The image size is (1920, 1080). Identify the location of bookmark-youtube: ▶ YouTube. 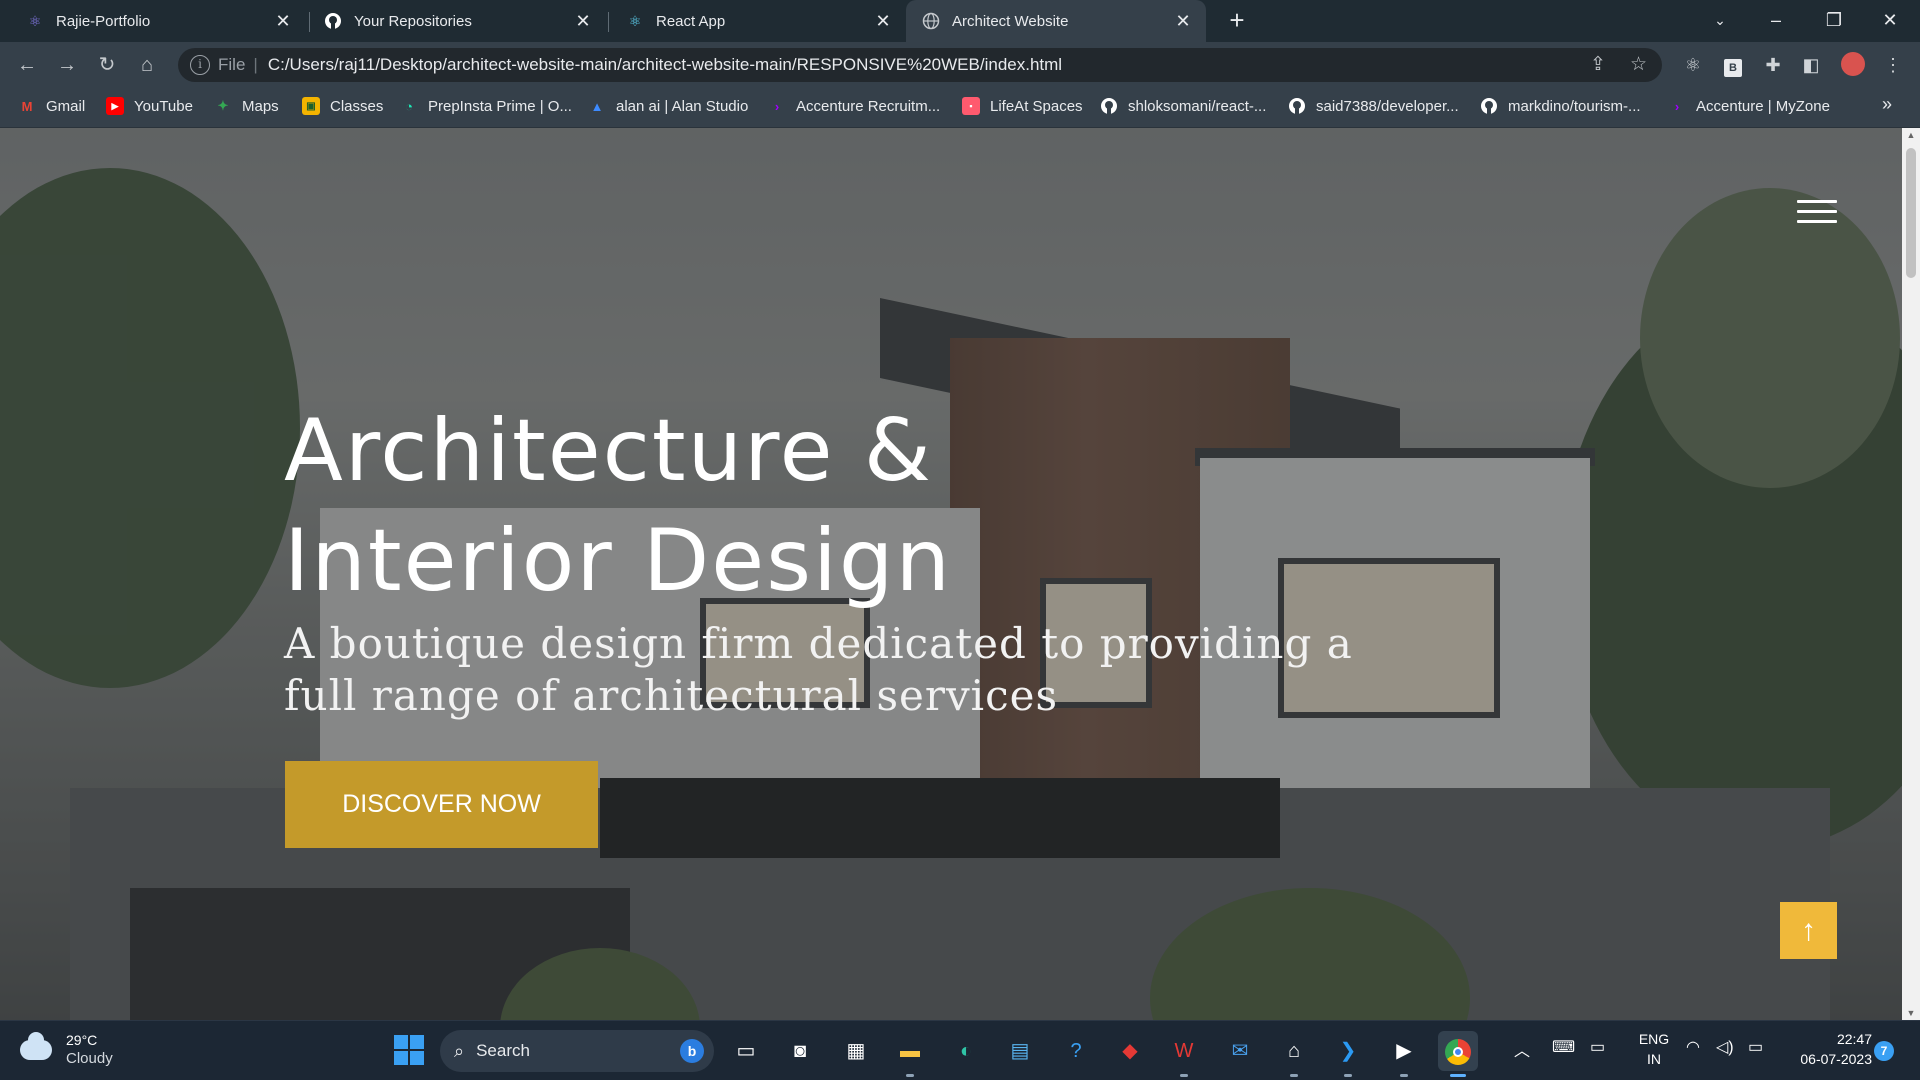
(149, 106).